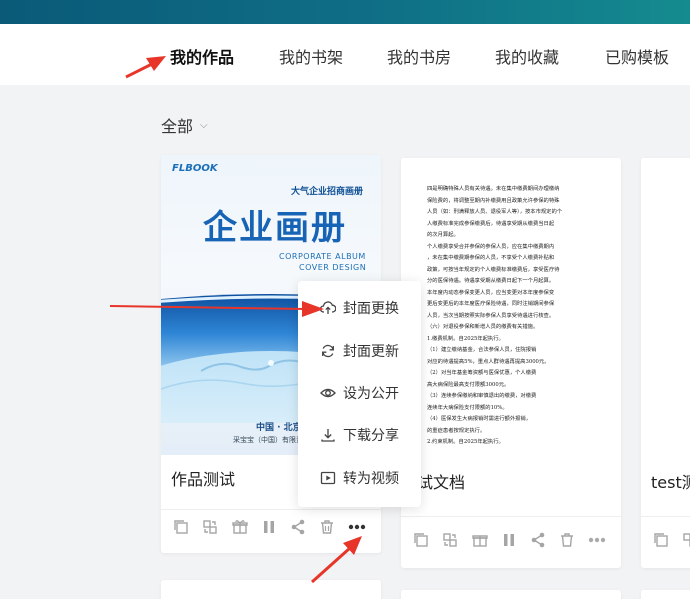  What do you see at coordinates (328, 393) in the screenshot?
I see `eye-icon` at bounding box center [328, 393].